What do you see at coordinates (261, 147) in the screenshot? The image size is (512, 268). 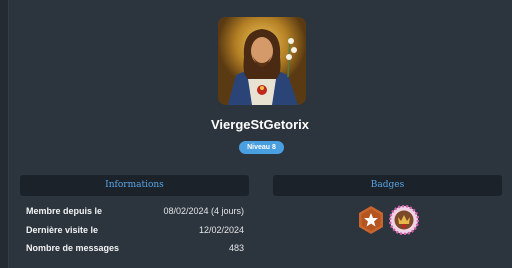 I see `level-badge: Niveau 8` at bounding box center [261, 147].